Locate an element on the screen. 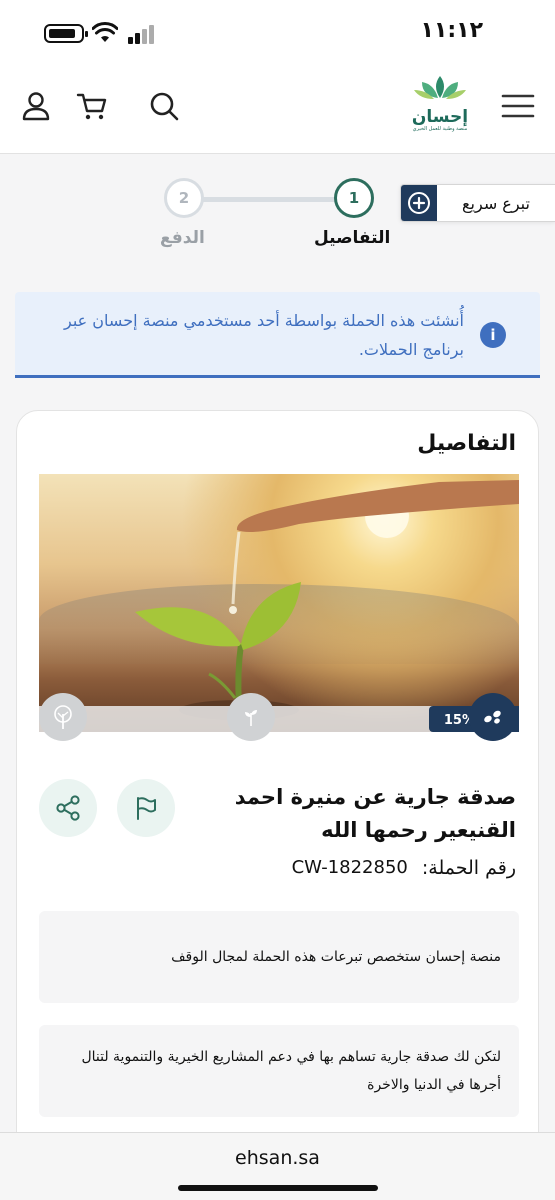 This screenshot has height=1200, width=555. step-1-label: التفاصيل is located at coordinates (352, 238).